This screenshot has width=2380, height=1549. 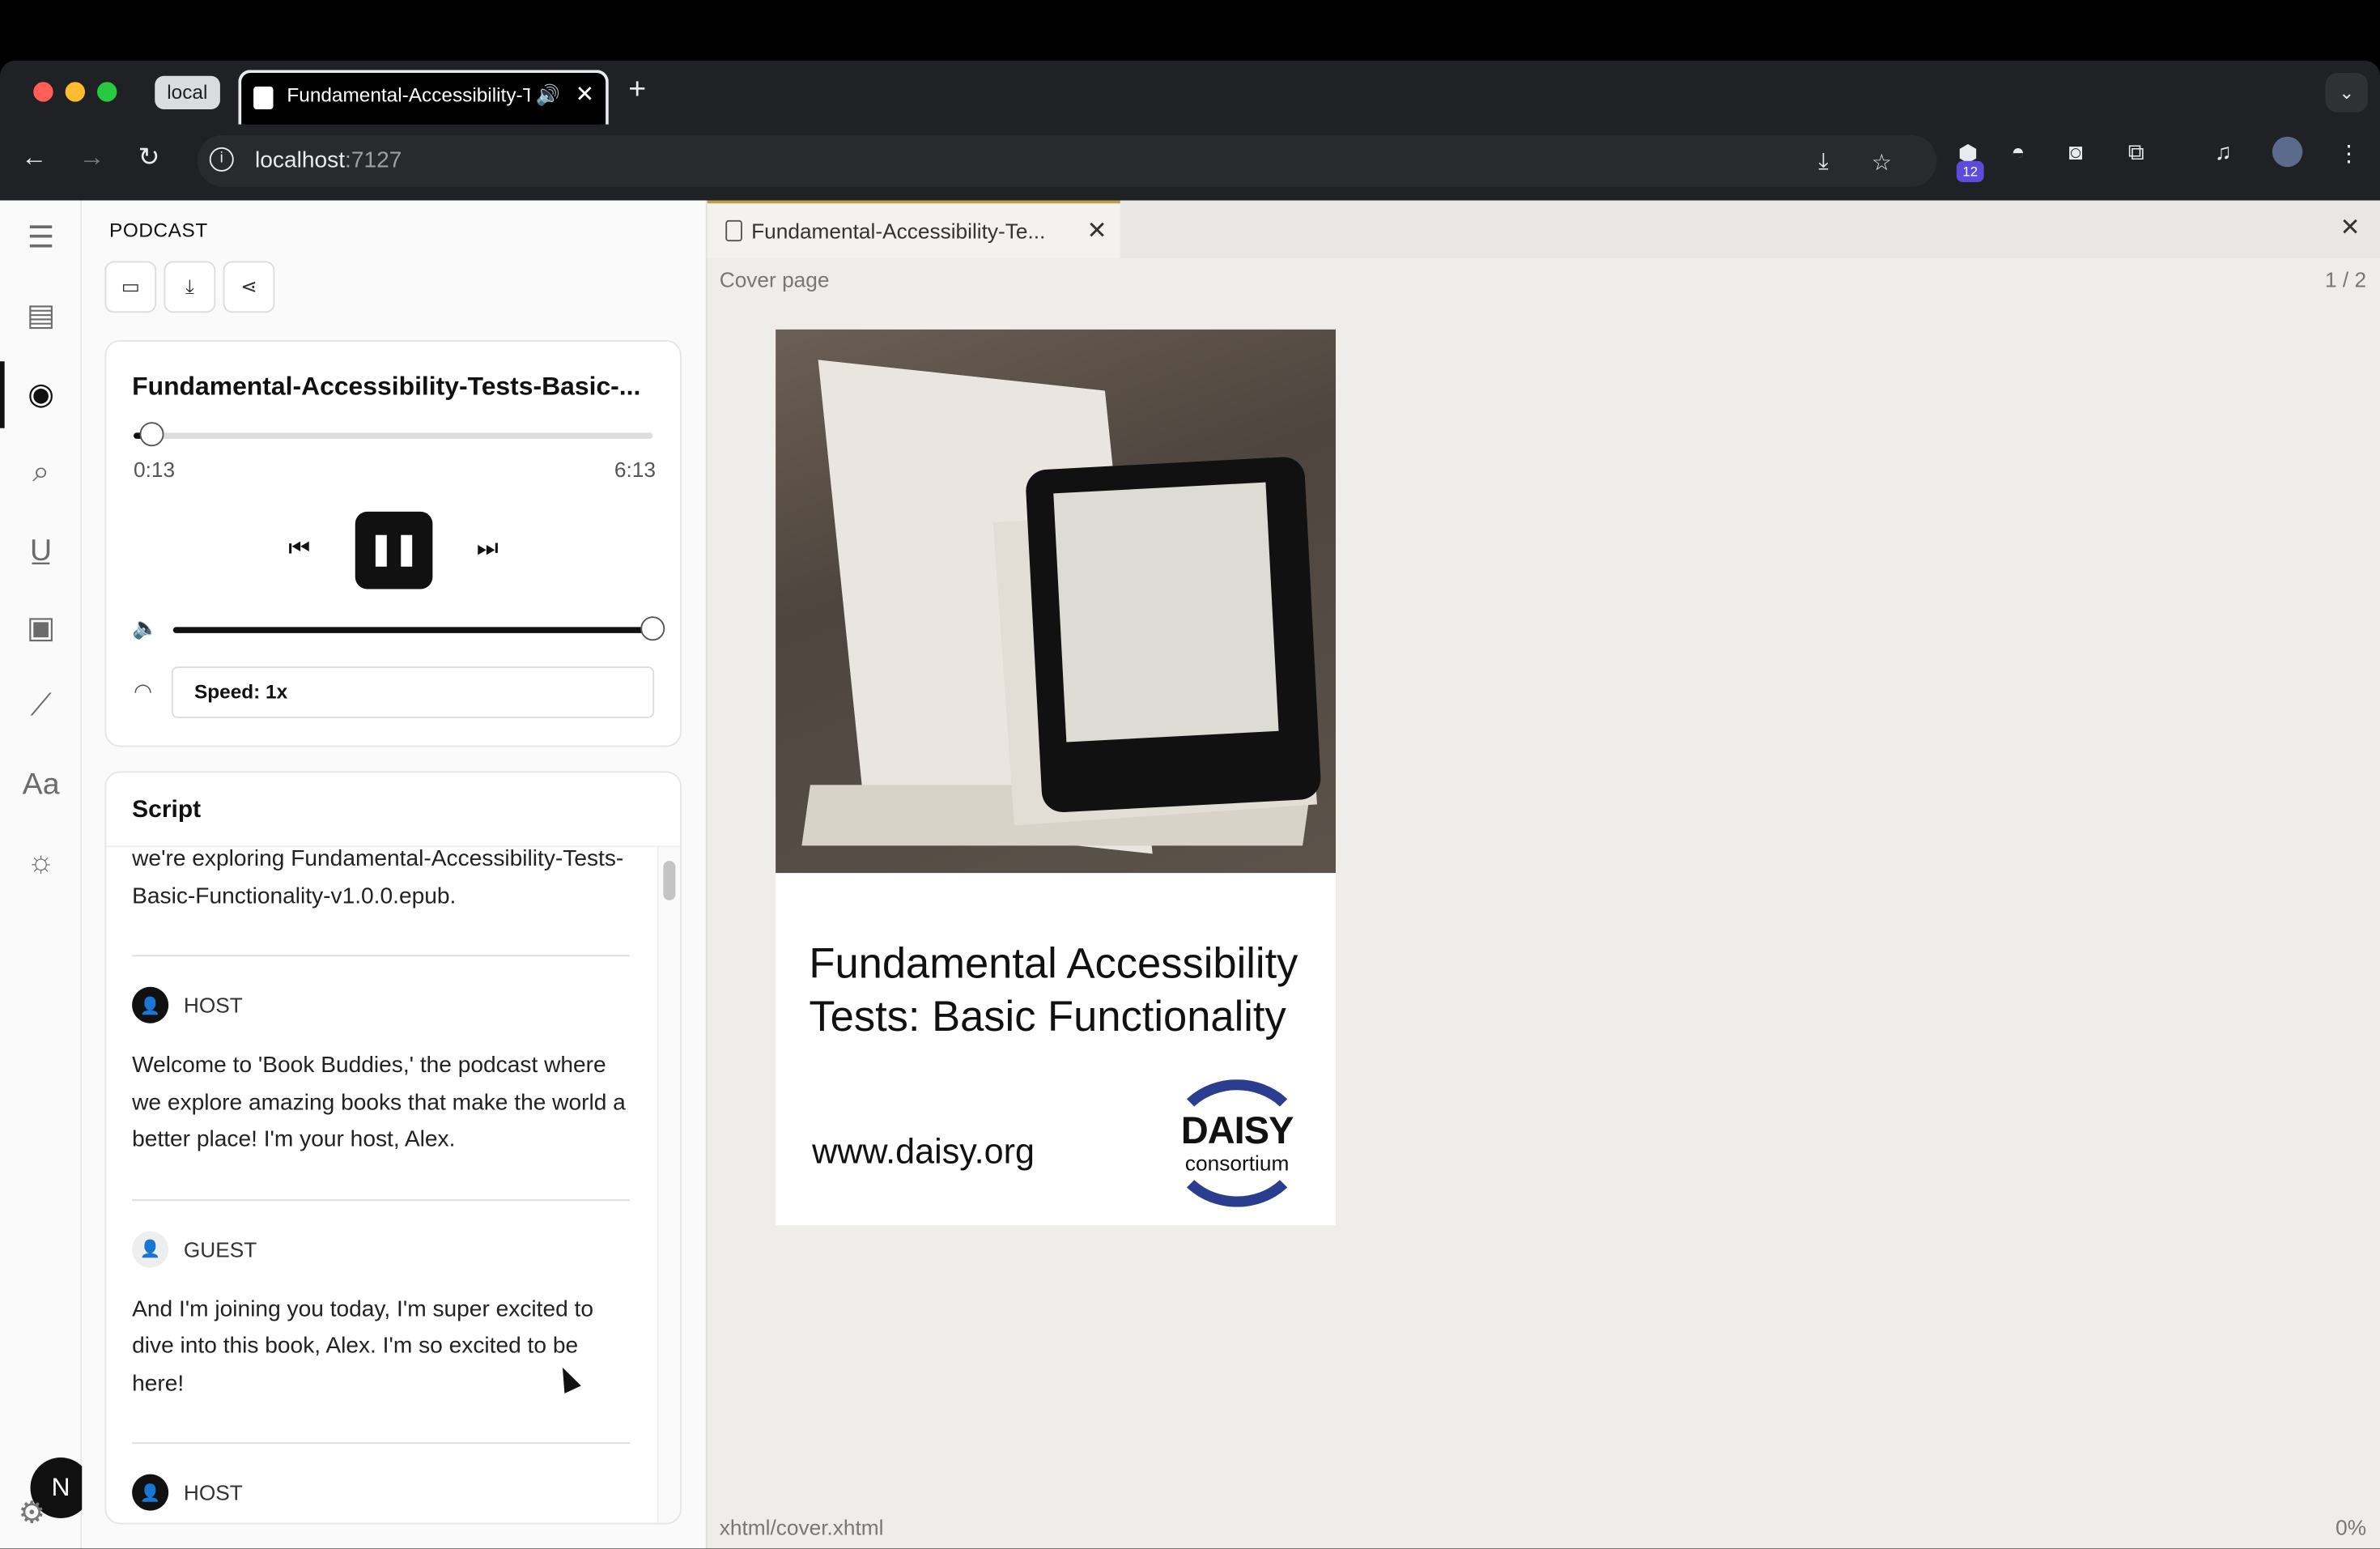 I want to click on url-host: localhost, so click(x=301, y=160).